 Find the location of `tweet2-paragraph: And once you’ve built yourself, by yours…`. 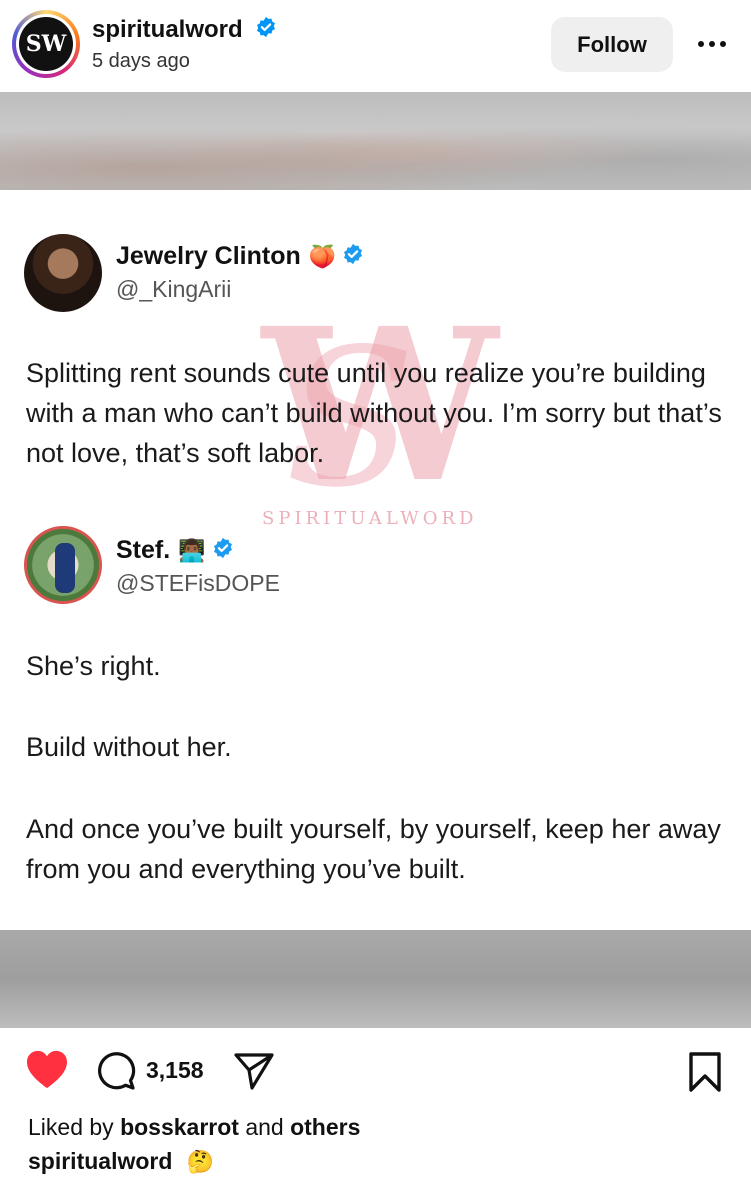

tweet2-paragraph: And once you’ve built yourself, by yours… is located at coordinates (373, 849).